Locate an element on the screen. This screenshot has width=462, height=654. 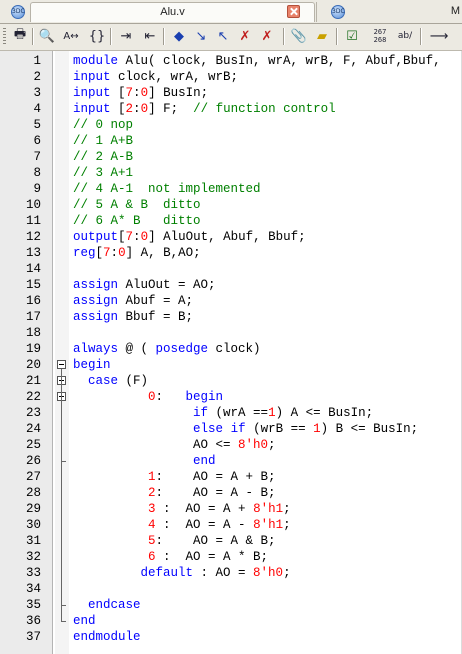
word-wrap-icon: ab/ is located at coordinates (405, 36).